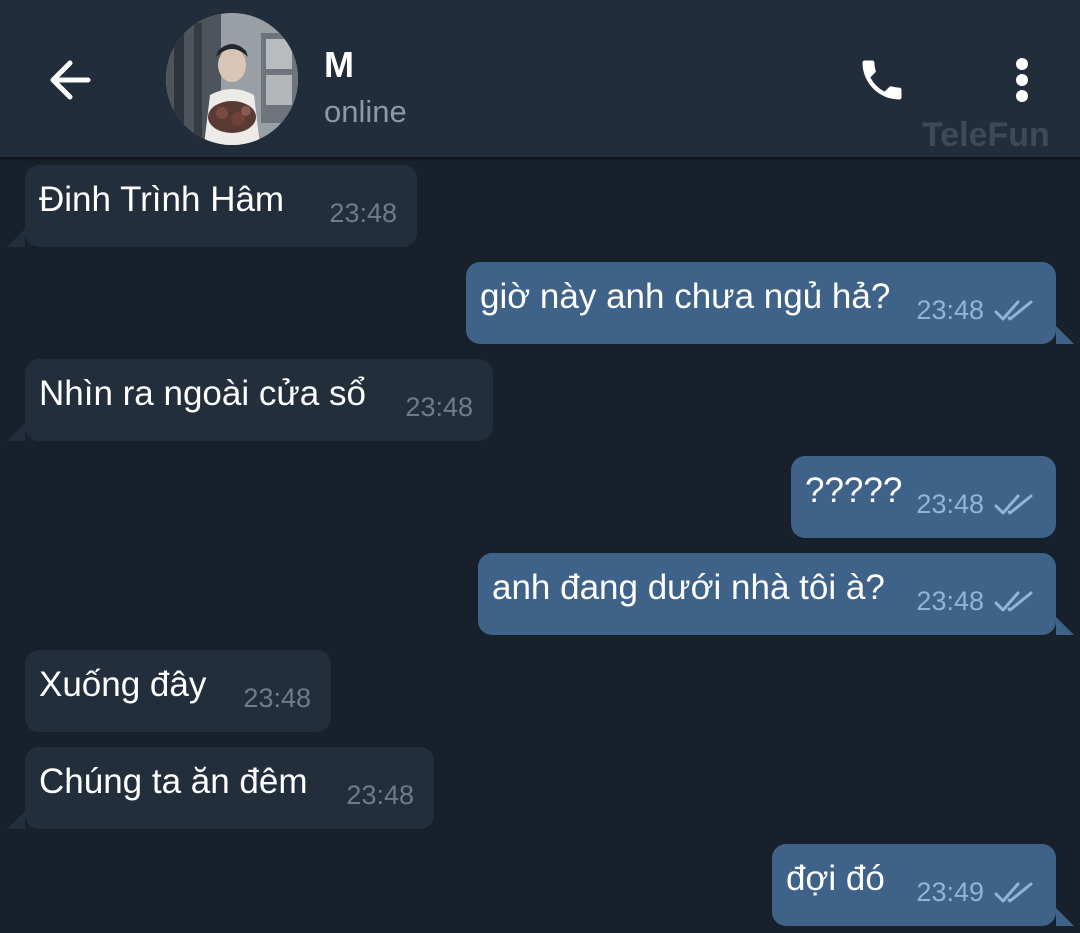  I want to click on avatar-photo, so click(232, 79).